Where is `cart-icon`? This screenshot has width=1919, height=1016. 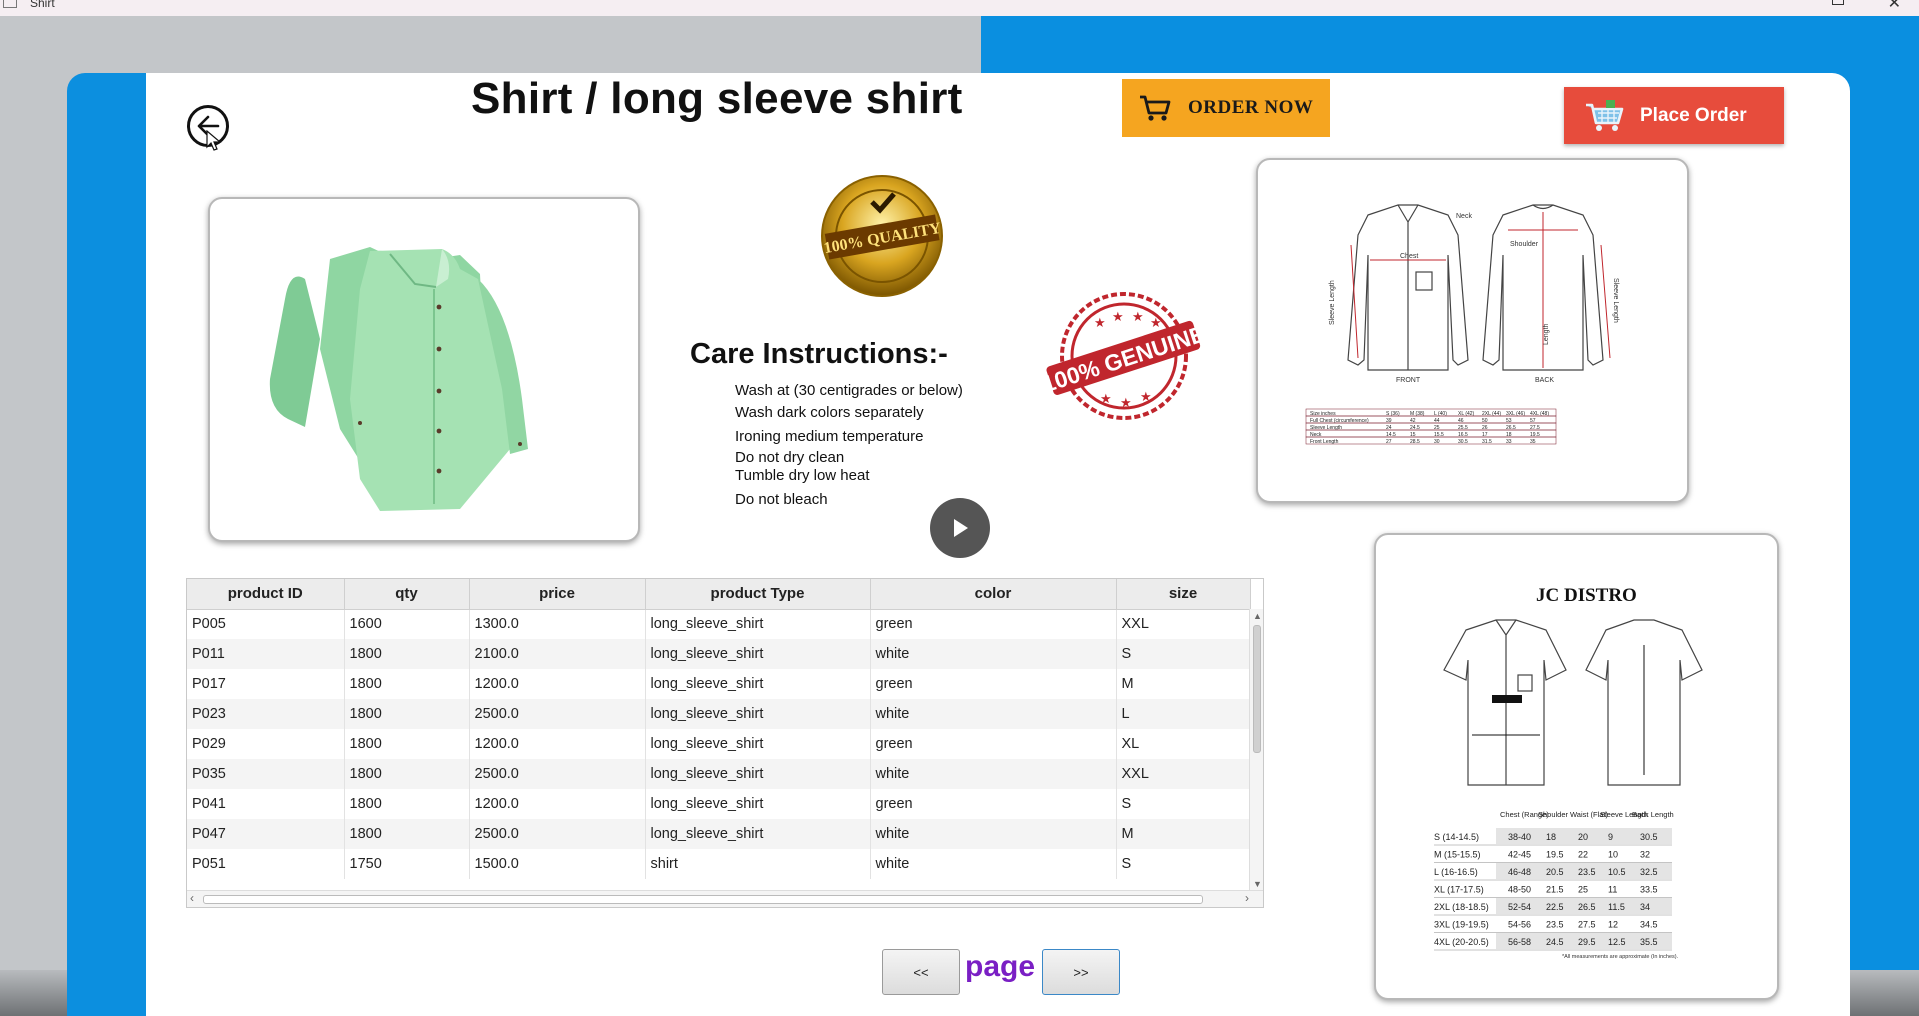
cart-icon is located at coordinates (1605, 115).